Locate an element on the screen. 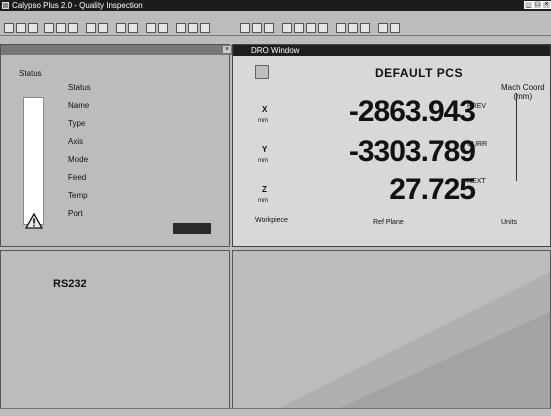 The width and height of the screenshot is (551, 416). toolbar-probe-icon is located at coordinates (193, 28).